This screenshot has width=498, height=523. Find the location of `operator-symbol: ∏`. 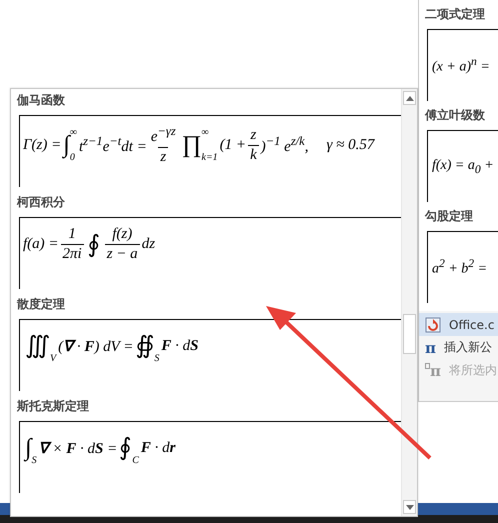

operator-symbol: ∏ is located at coordinates (192, 145).